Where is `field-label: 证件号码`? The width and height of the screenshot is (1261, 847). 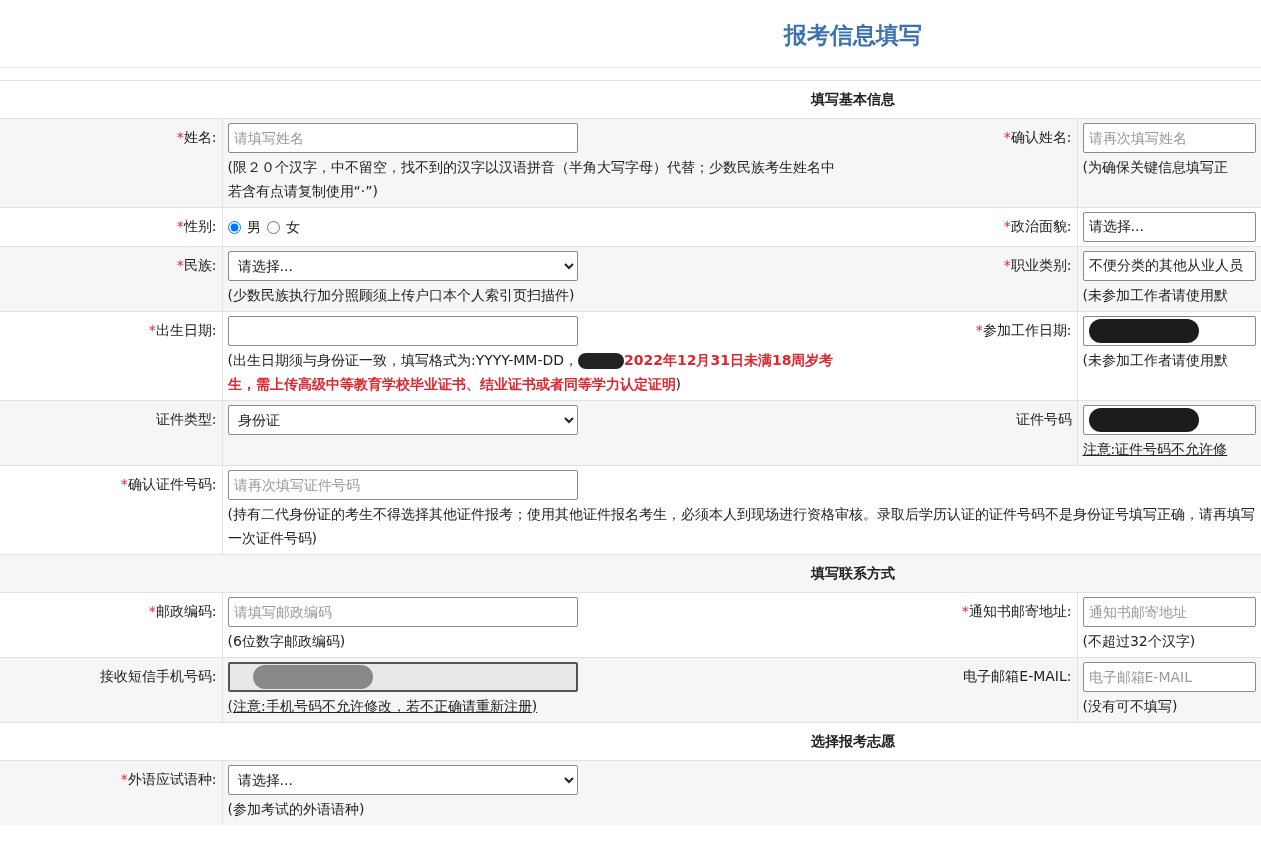
field-label: 证件号码 is located at coordinates (1043, 418).